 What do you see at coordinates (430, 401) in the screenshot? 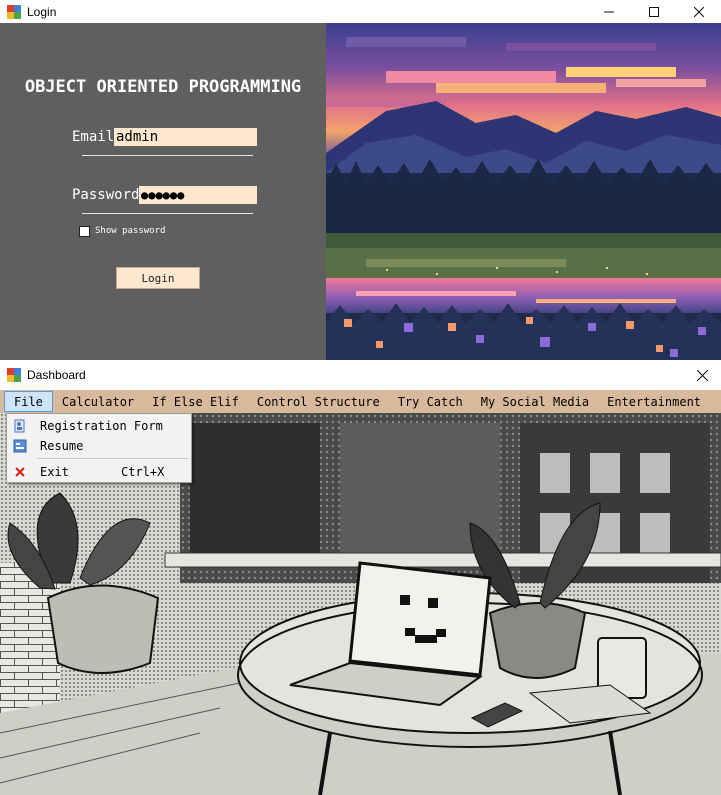
I see `menu-try-catch: Try Catch` at bounding box center [430, 401].